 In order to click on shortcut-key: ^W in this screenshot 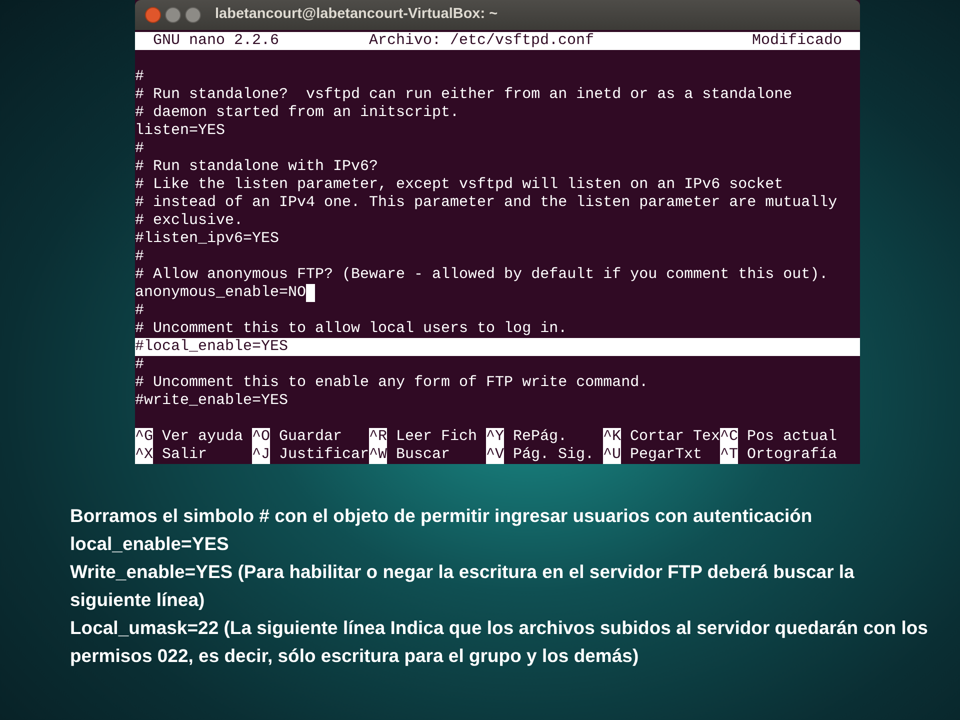, I will do `click(378, 455)`.